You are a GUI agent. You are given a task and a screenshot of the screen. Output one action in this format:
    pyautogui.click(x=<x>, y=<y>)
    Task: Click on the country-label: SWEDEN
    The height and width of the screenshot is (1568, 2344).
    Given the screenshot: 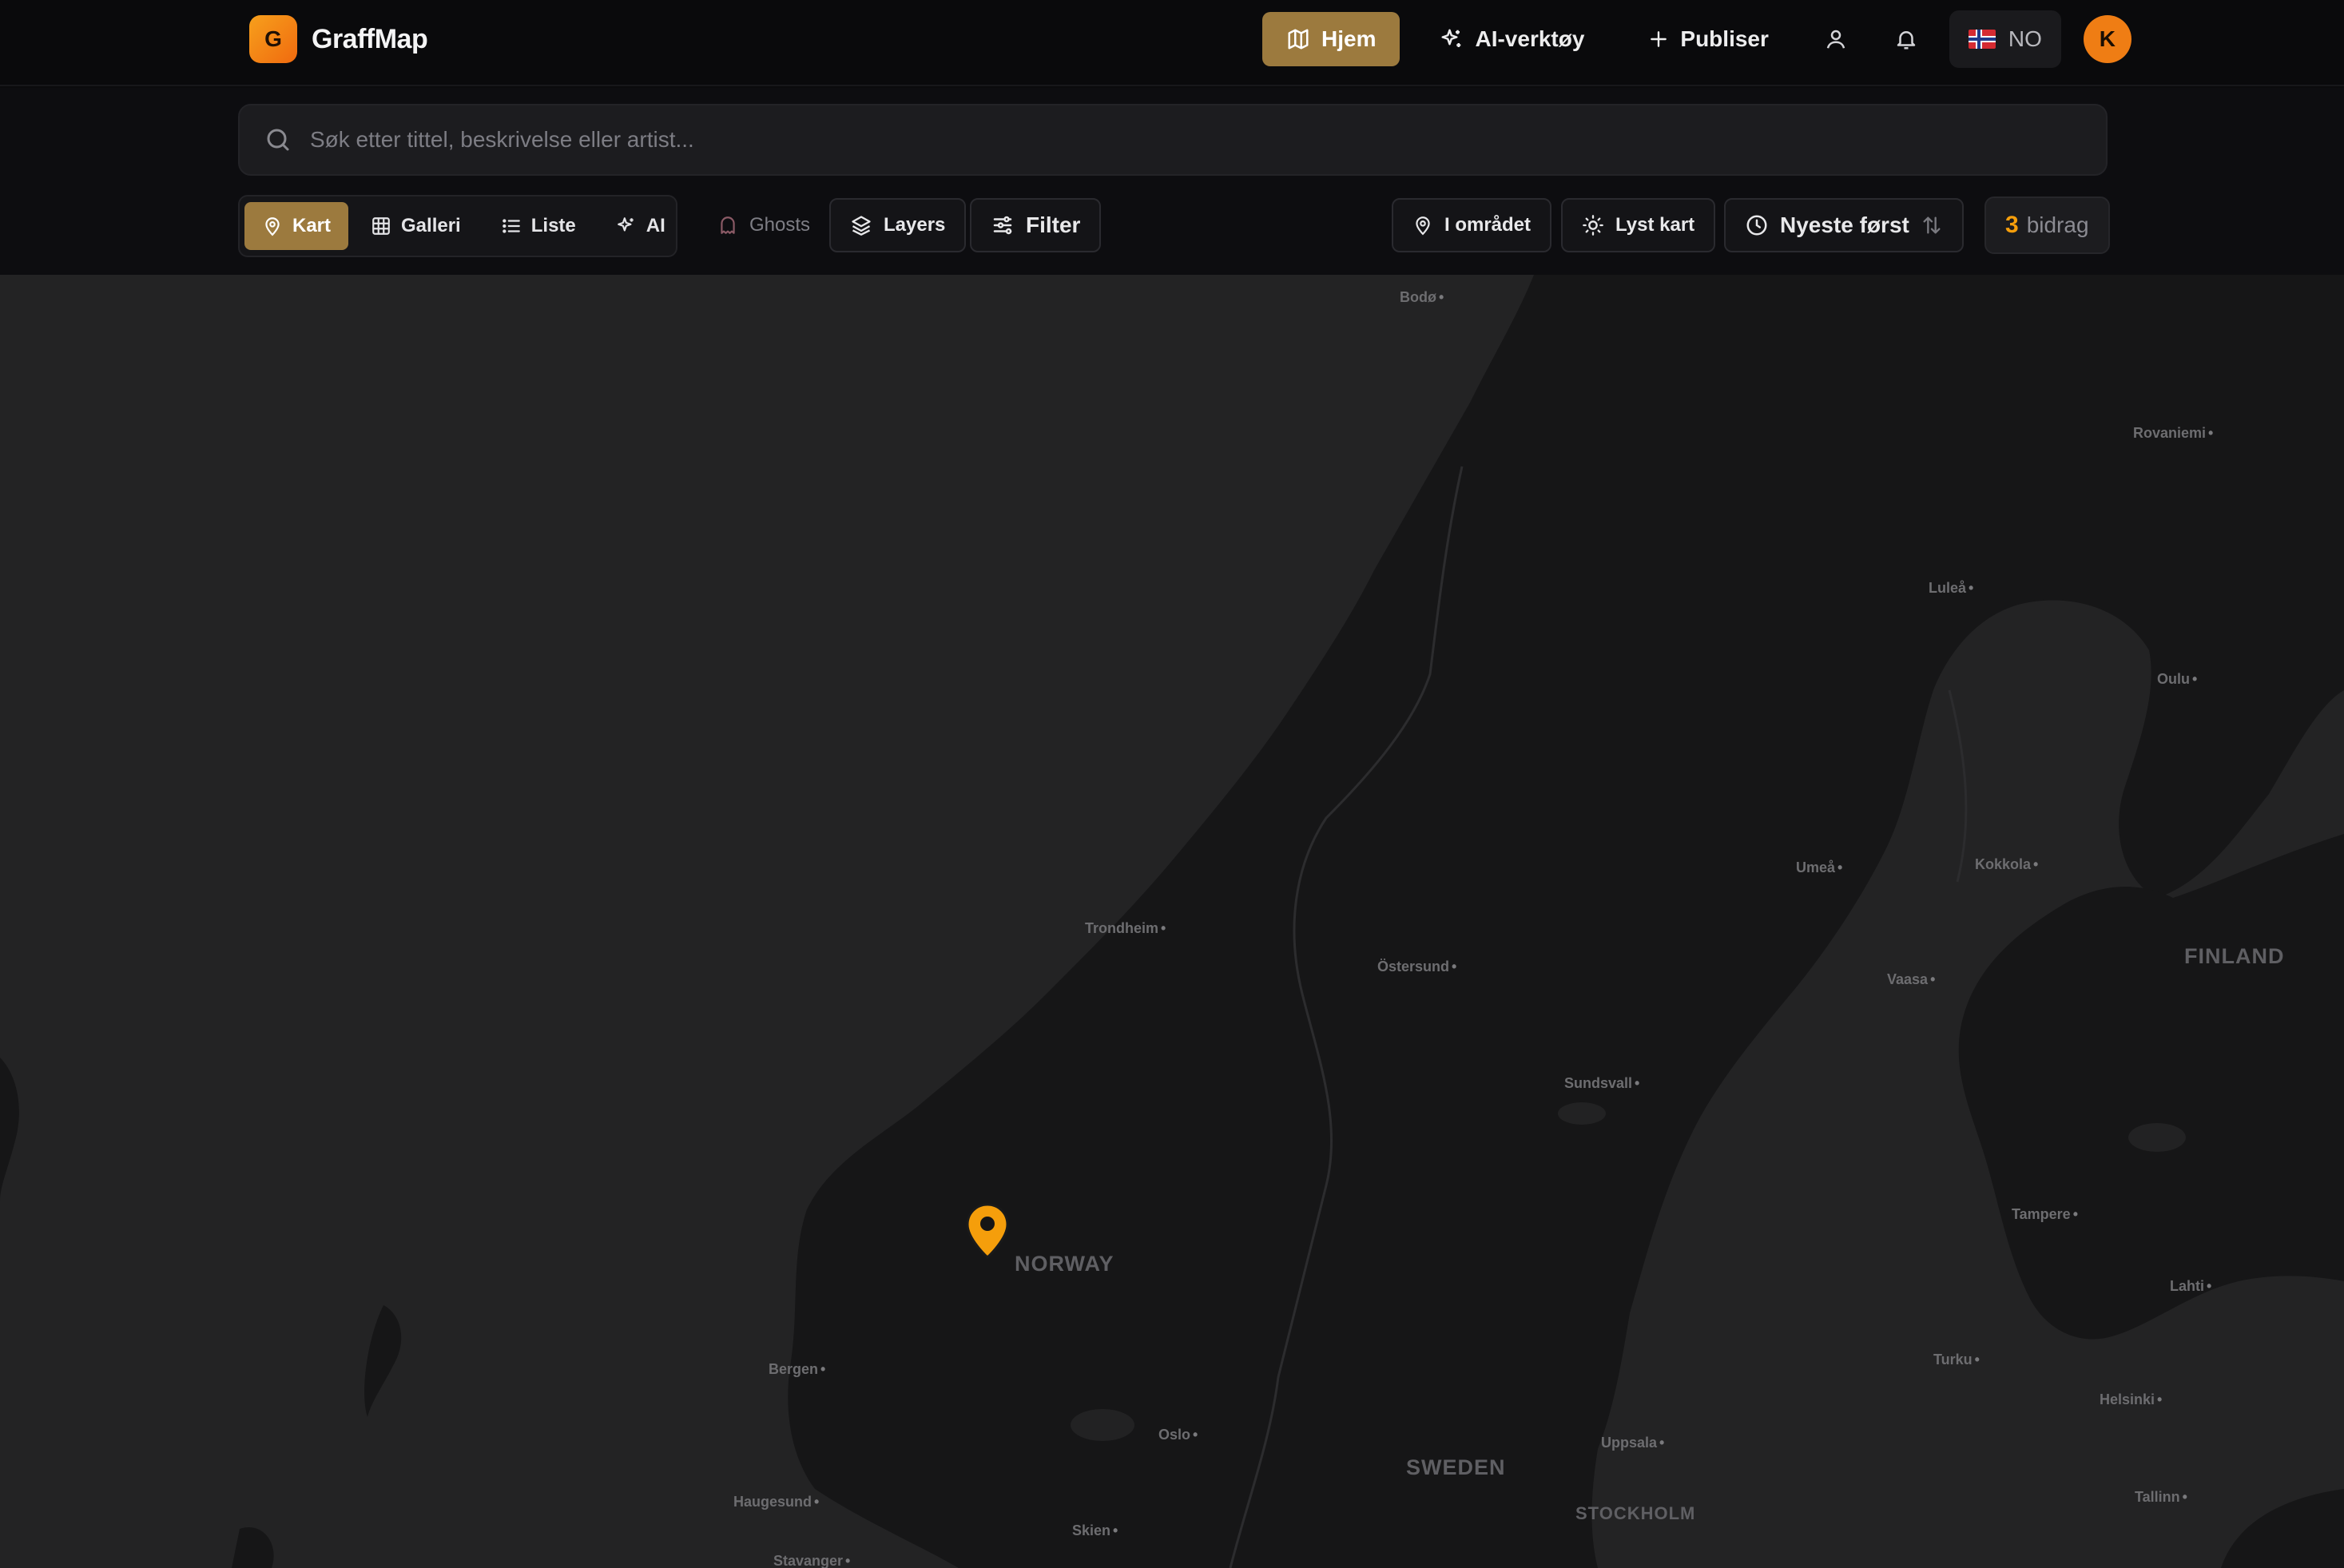 What is the action you would take?
    pyautogui.click(x=1456, y=1467)
    